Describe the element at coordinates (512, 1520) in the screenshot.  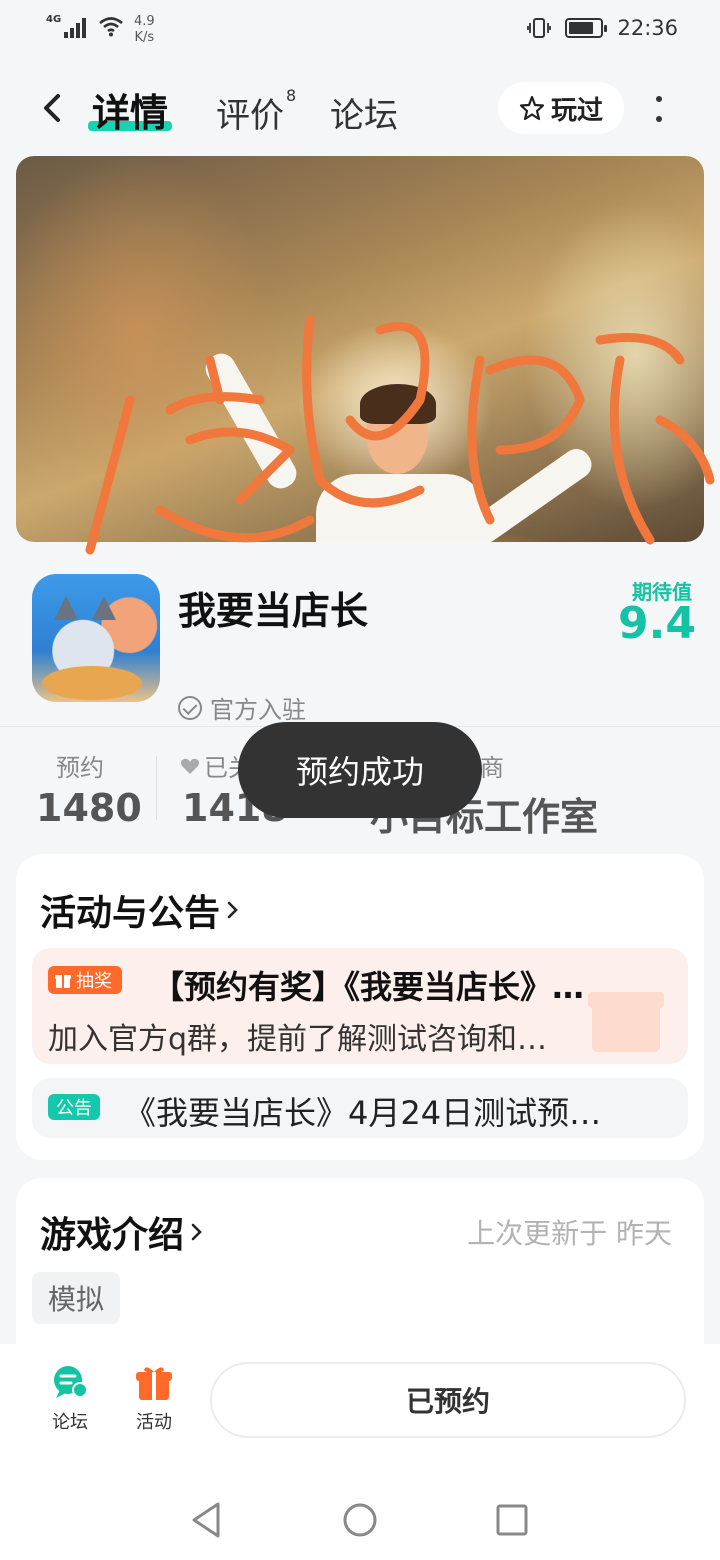
I see `nav-recents-icon` at that location.